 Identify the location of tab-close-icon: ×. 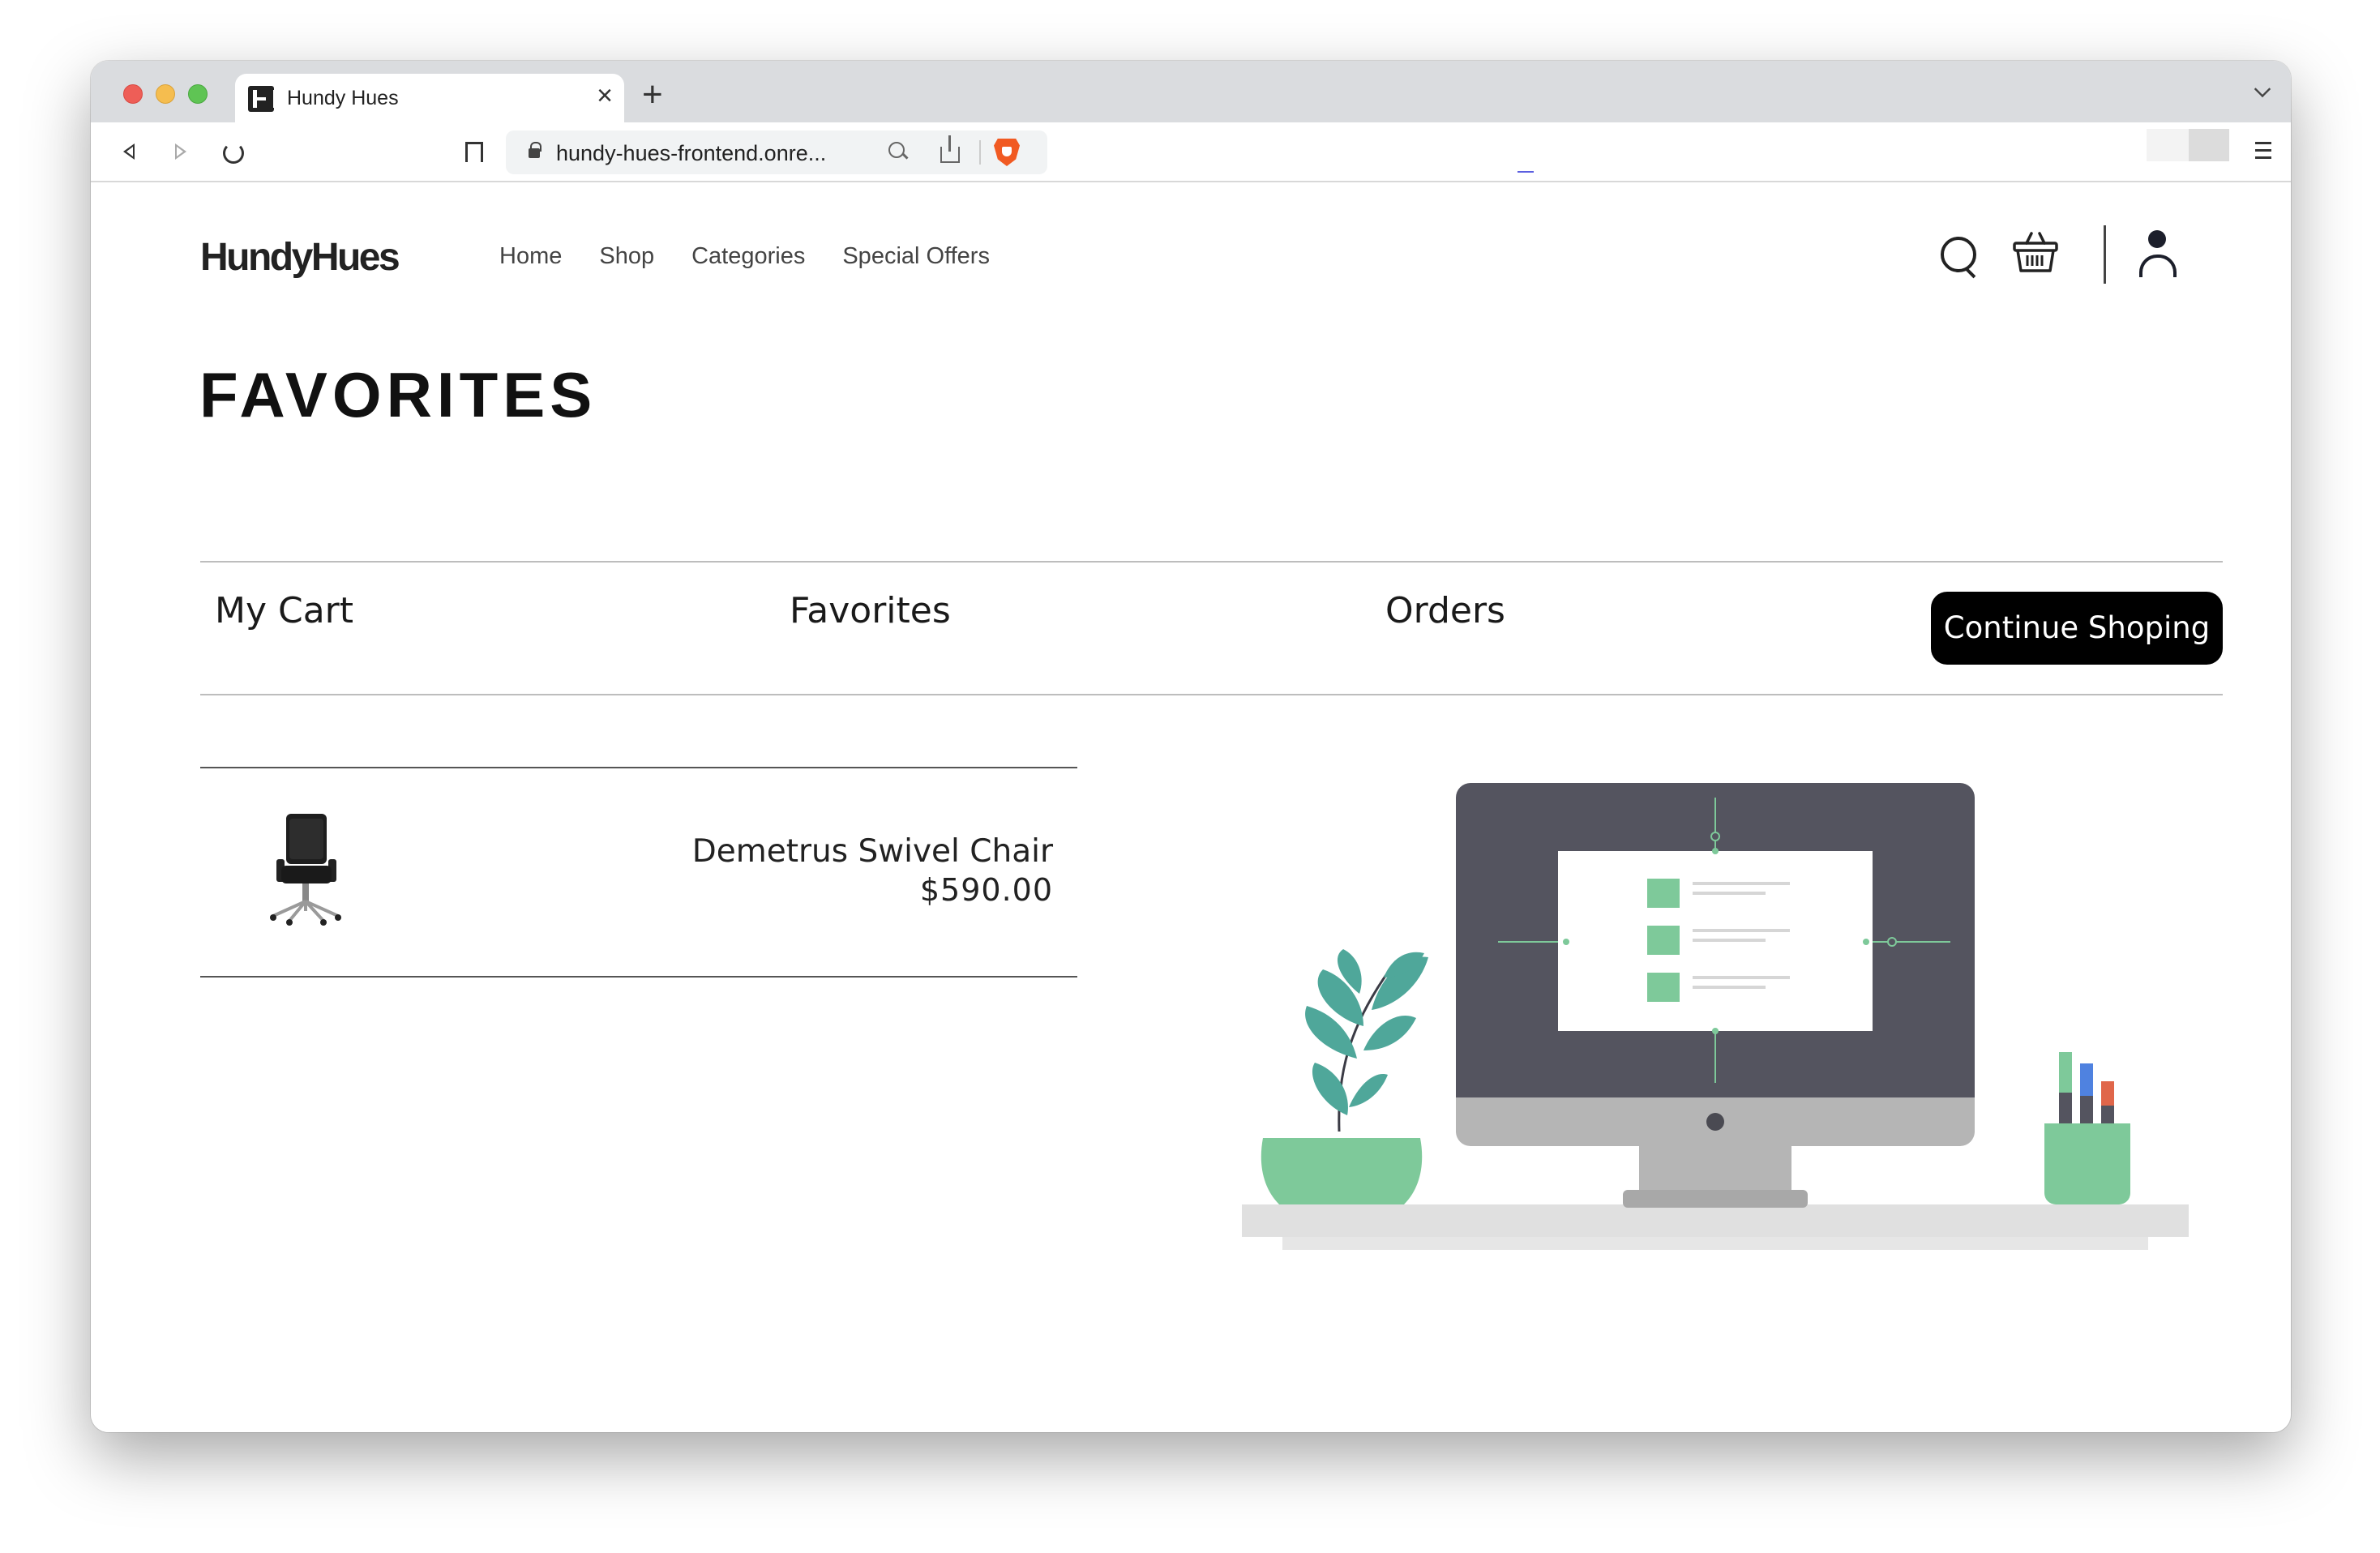
(605, 95).